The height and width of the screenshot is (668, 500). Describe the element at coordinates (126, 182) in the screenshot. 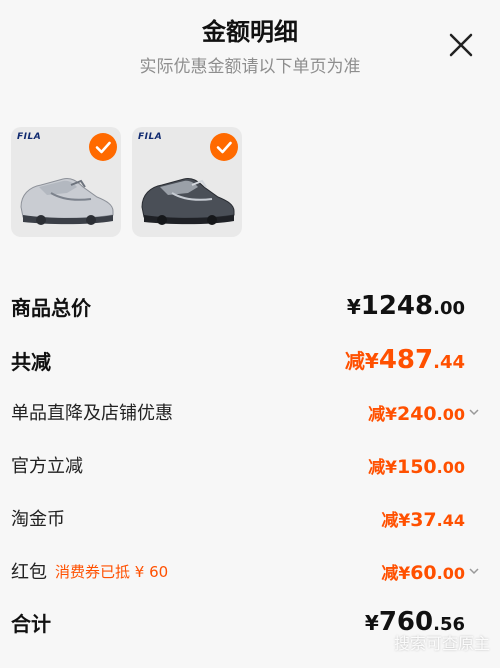

I see `product-thumbnails: FILA FILA` at that location.